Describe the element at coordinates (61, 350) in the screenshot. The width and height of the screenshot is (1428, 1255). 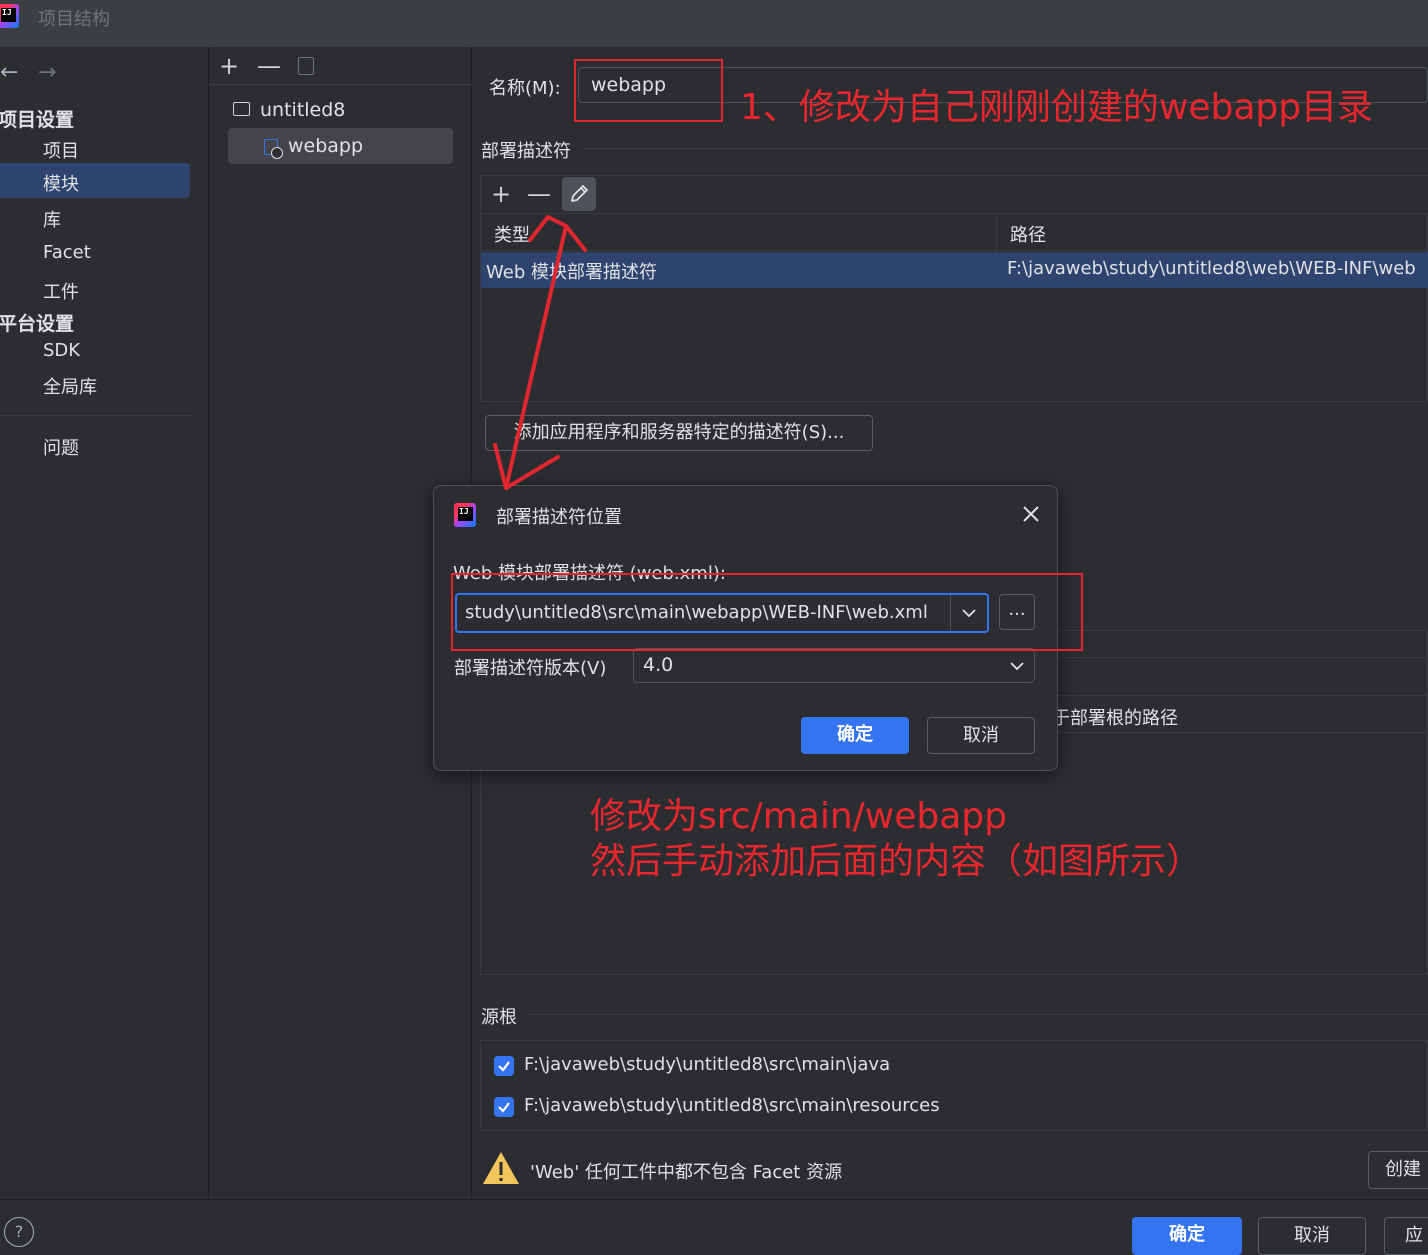
I see `sidebar-item-sdk: SDK` at that location.